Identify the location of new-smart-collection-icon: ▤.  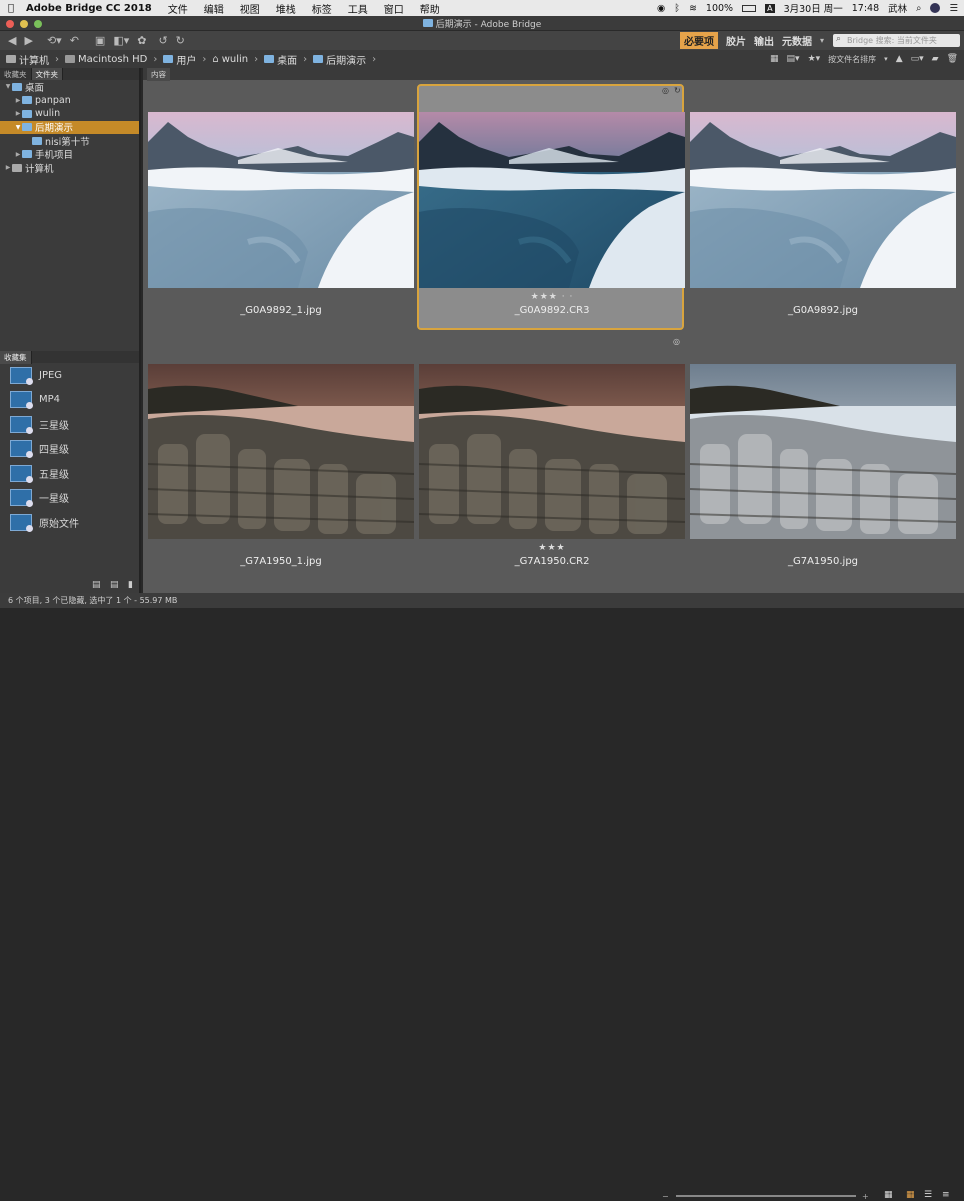
(96, 585).